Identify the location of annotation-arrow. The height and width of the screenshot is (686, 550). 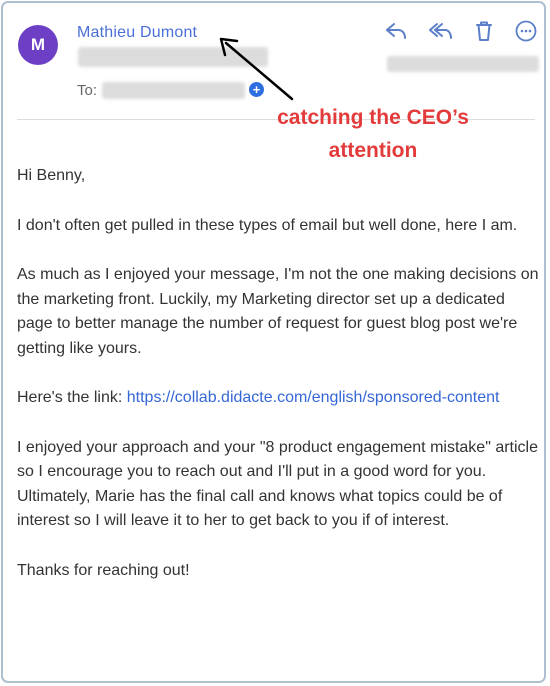
(256, 69).